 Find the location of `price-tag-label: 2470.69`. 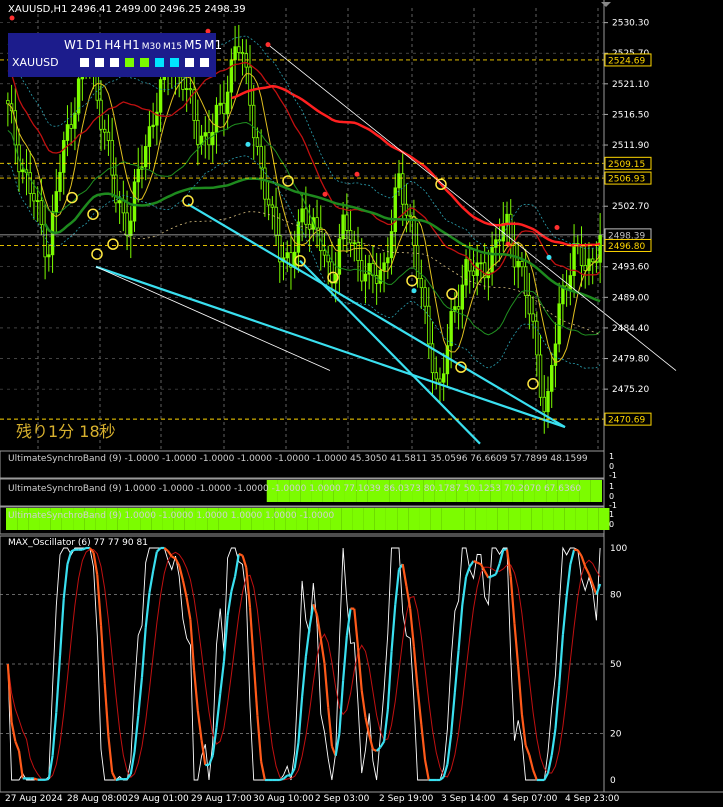

price-tag-label: 2470.69 is located at coordinates (626, 421).